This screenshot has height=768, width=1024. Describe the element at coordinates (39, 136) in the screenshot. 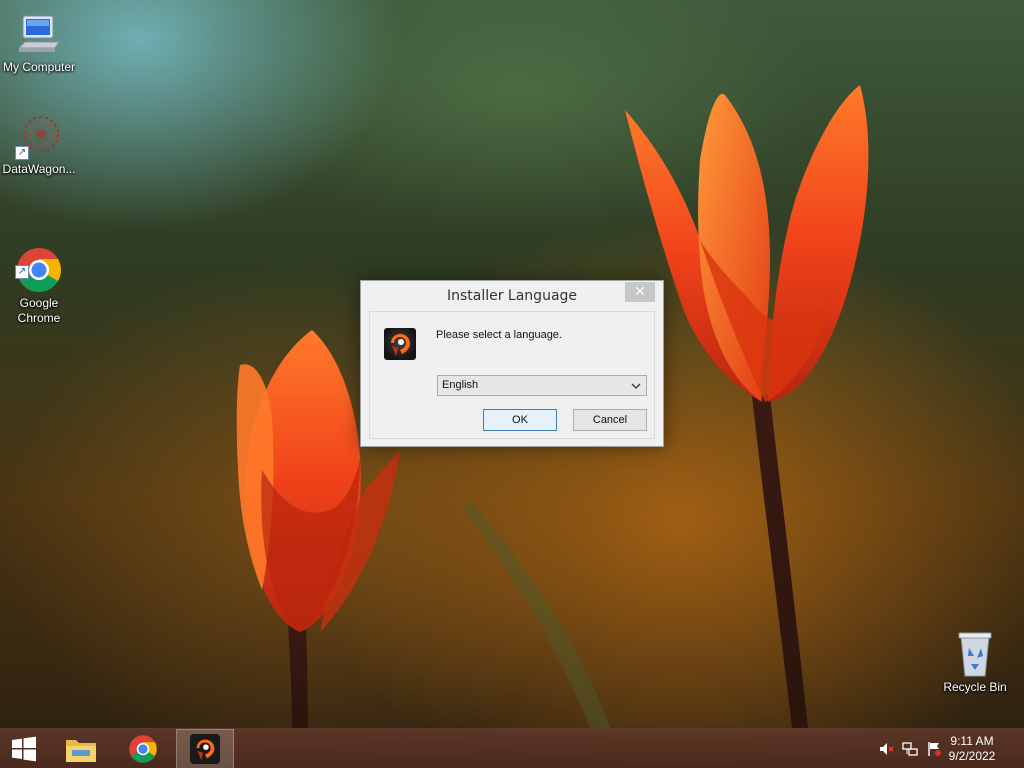

I see `datawagon-icon: ↗` at that location.